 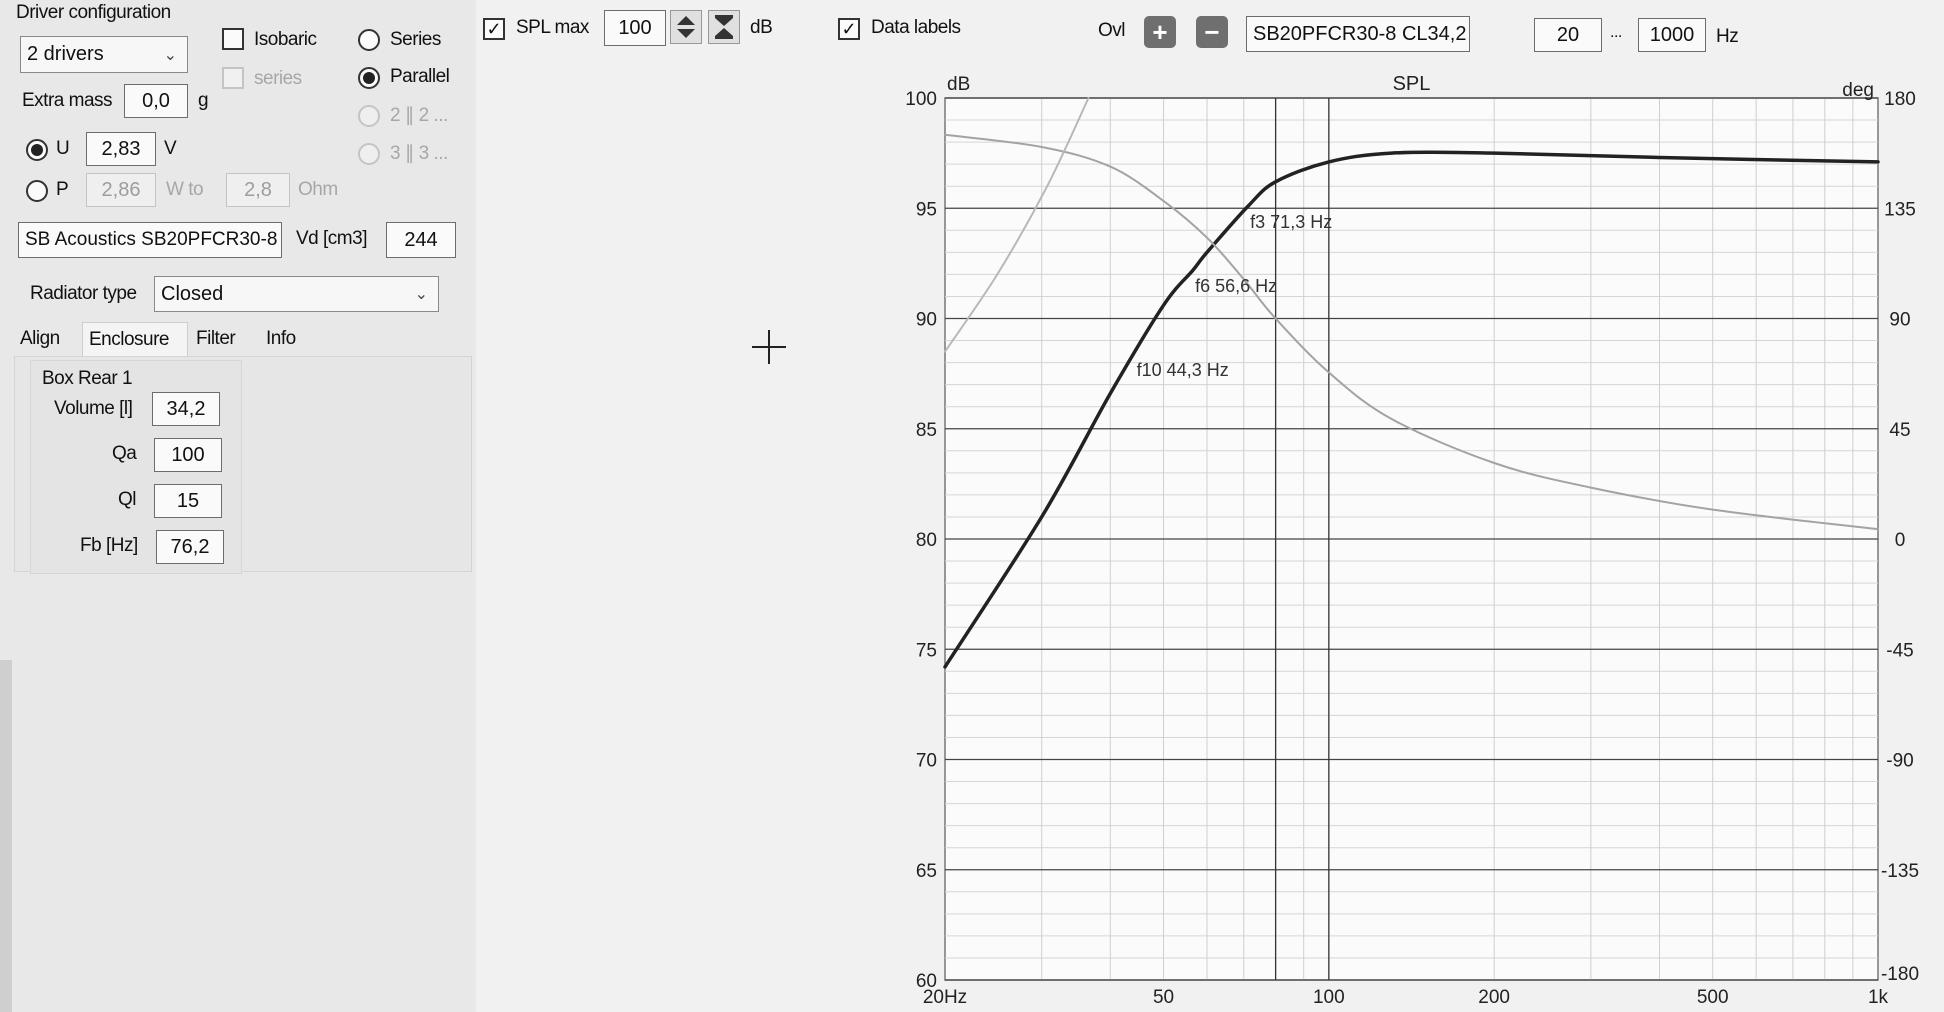 I want to click on y2-tick-label: -45, so click(x=1899, y=650).